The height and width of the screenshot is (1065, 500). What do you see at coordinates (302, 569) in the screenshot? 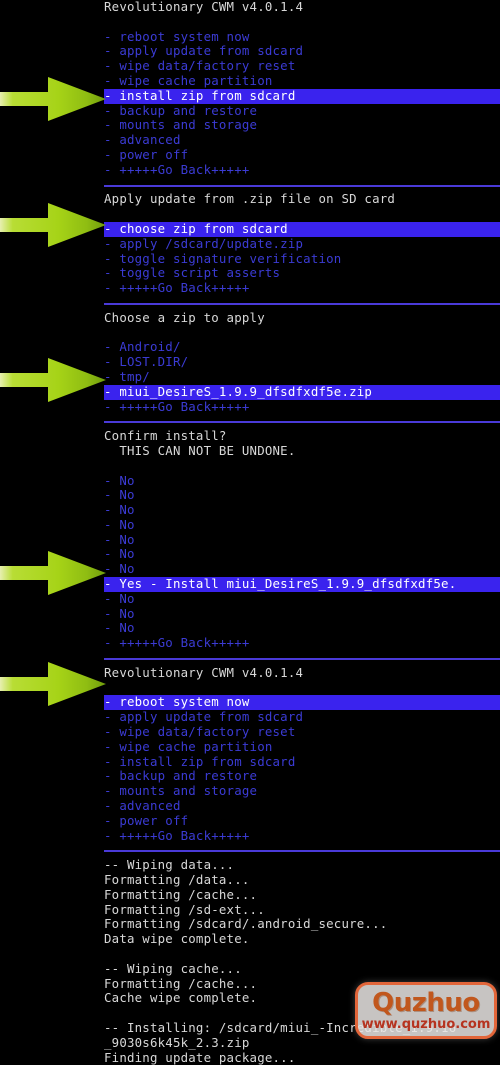
I see `menu-item-confirm-install-menu-6-no: - No` at bounding box center [302, 569].